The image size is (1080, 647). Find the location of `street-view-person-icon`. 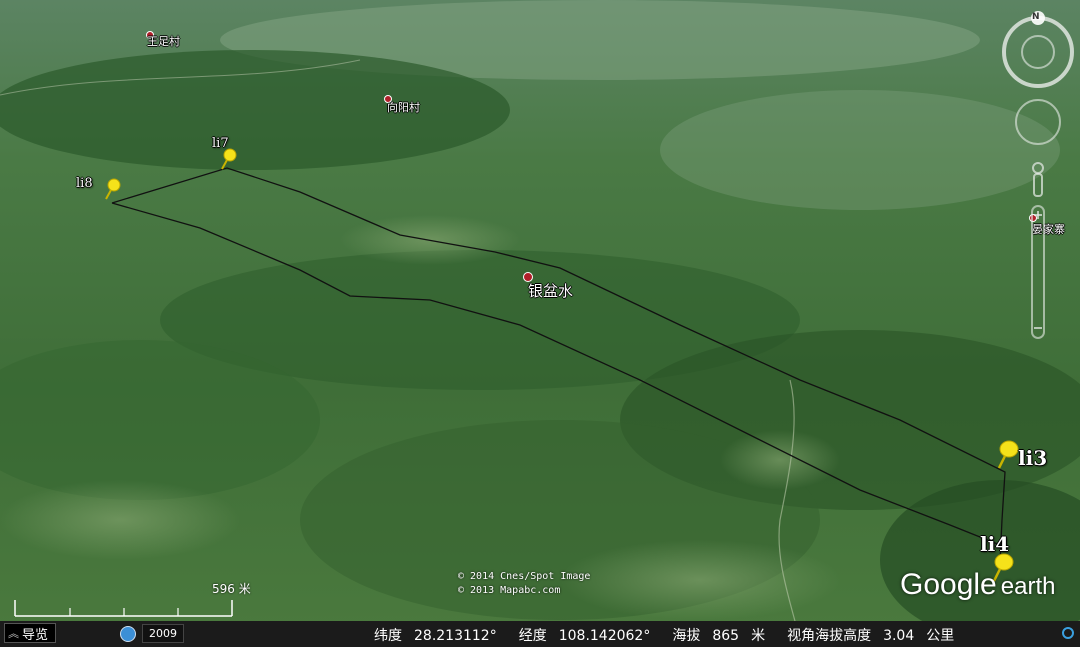

street-view-person-icon is located at coordinates (1038, 179).